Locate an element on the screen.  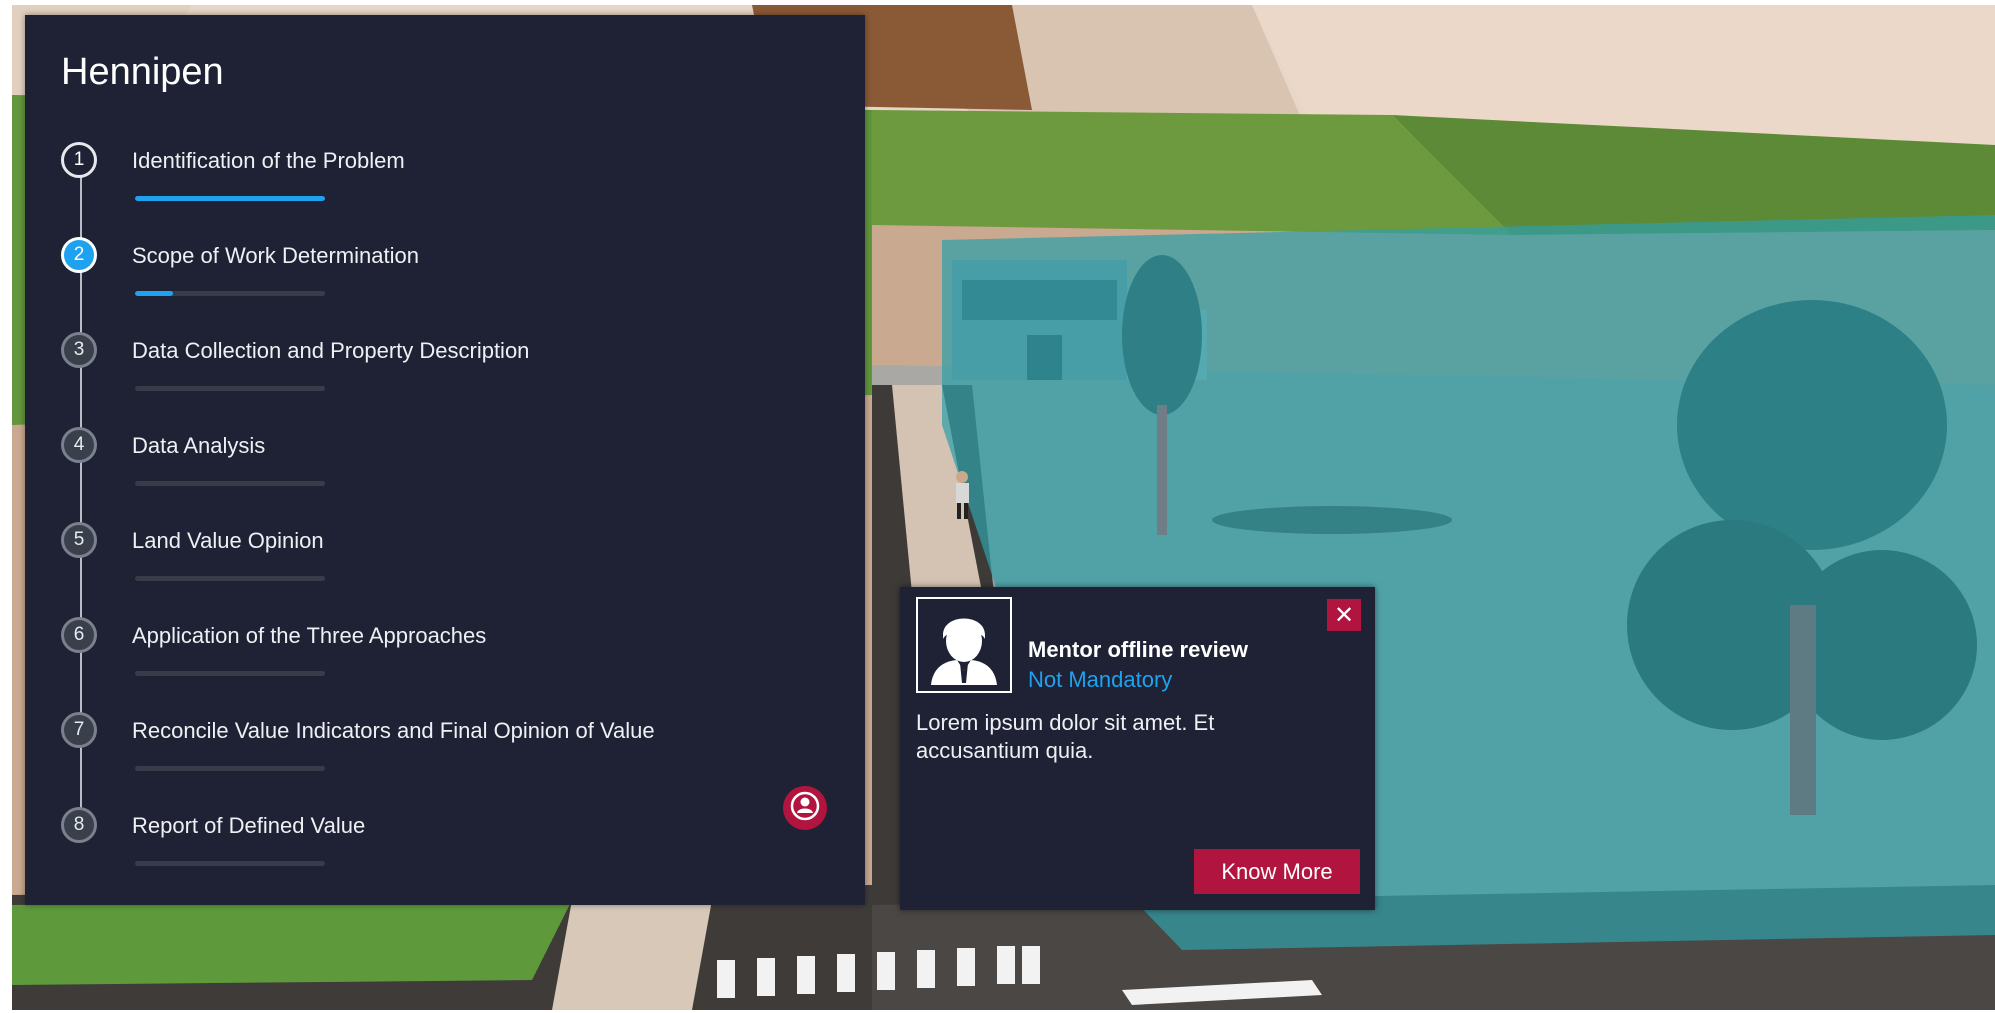
step-8: 8 Report of Defined Value is located at coordinates (445, 847).